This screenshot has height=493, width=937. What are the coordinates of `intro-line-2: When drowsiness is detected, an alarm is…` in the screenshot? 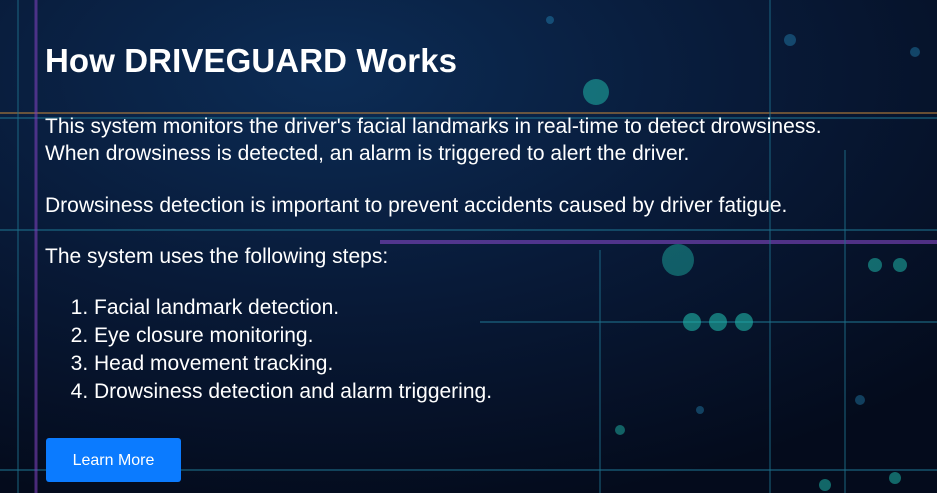 It's located at (367, 153).